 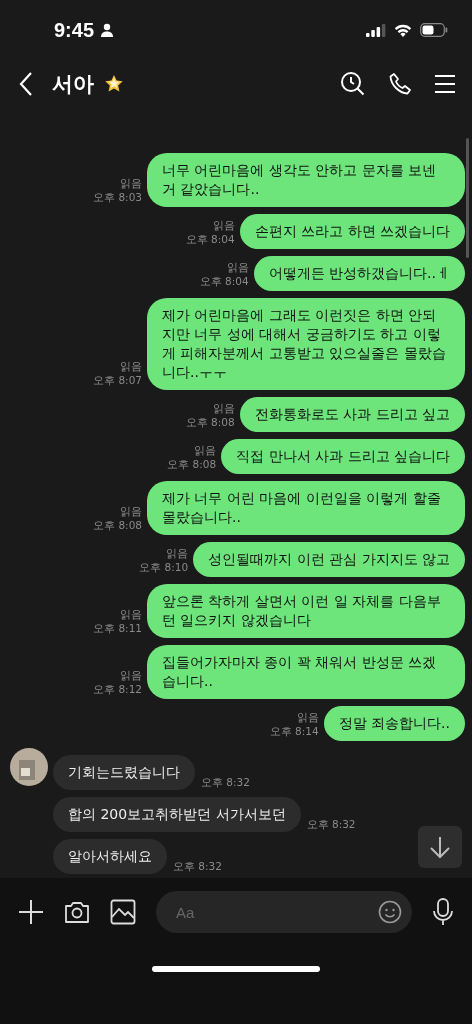 What do you see at coordinates (376, 30) in the screenshot?
I see `signal-icon` at bounding box center [376, 30].